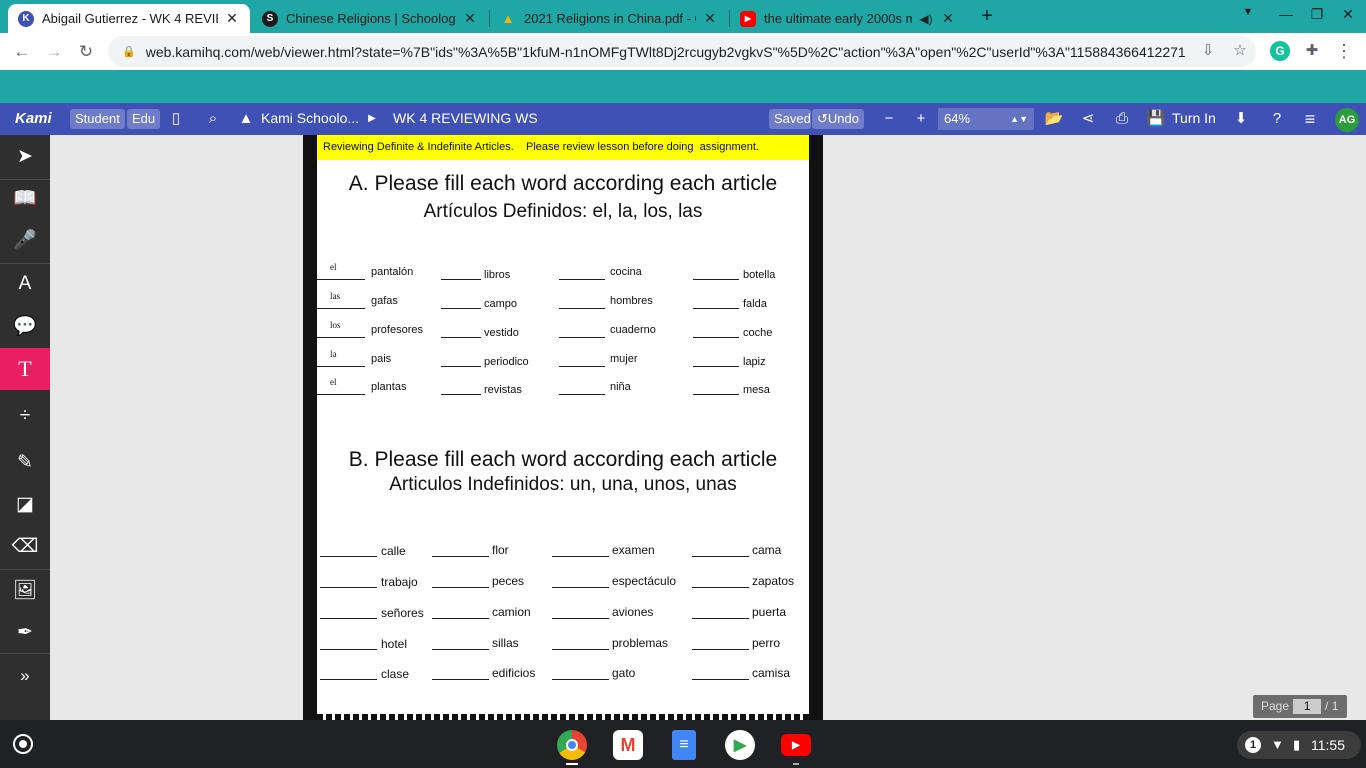 The width and height of the screenshot is (1366, 768). Describe the element at coordinates (25, 369) in the screenshot. I see `text-tool-icon: T` at that location.